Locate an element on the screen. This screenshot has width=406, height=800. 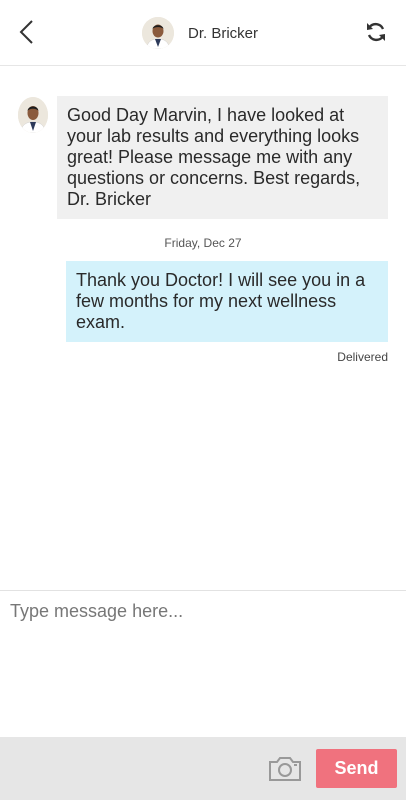
send-button: Send is located at coordinates (356, 768).